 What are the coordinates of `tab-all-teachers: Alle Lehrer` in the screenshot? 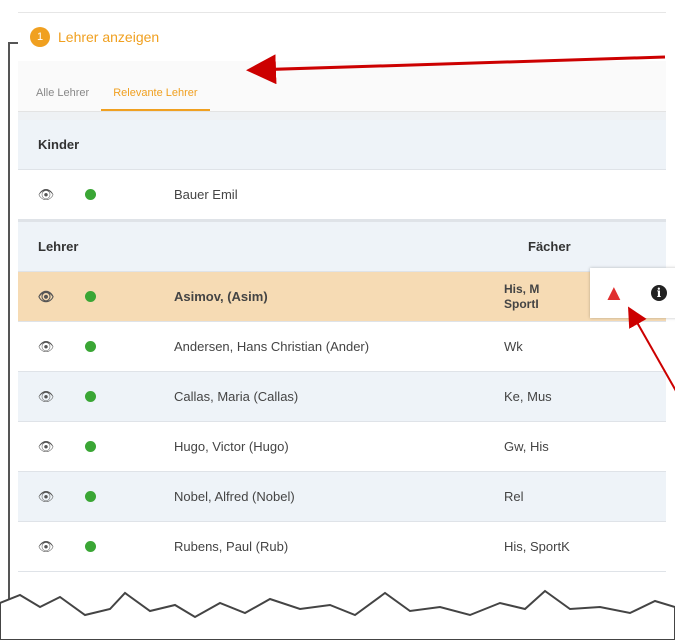 It's located at (62, 99).